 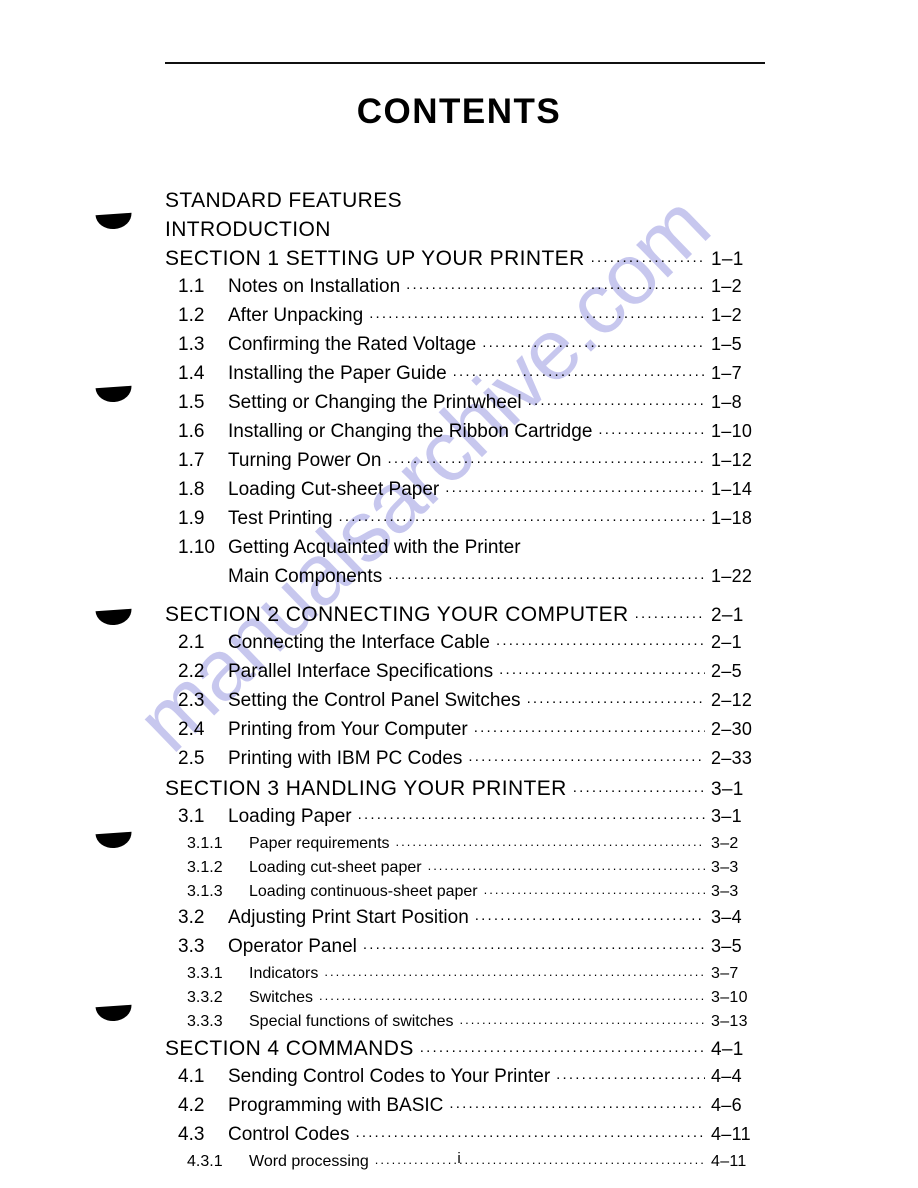 I want to click on toc-section-row: SECTION 1 SETTING UP YOUR PRINTER 1–1, so click(x=465, y=258).